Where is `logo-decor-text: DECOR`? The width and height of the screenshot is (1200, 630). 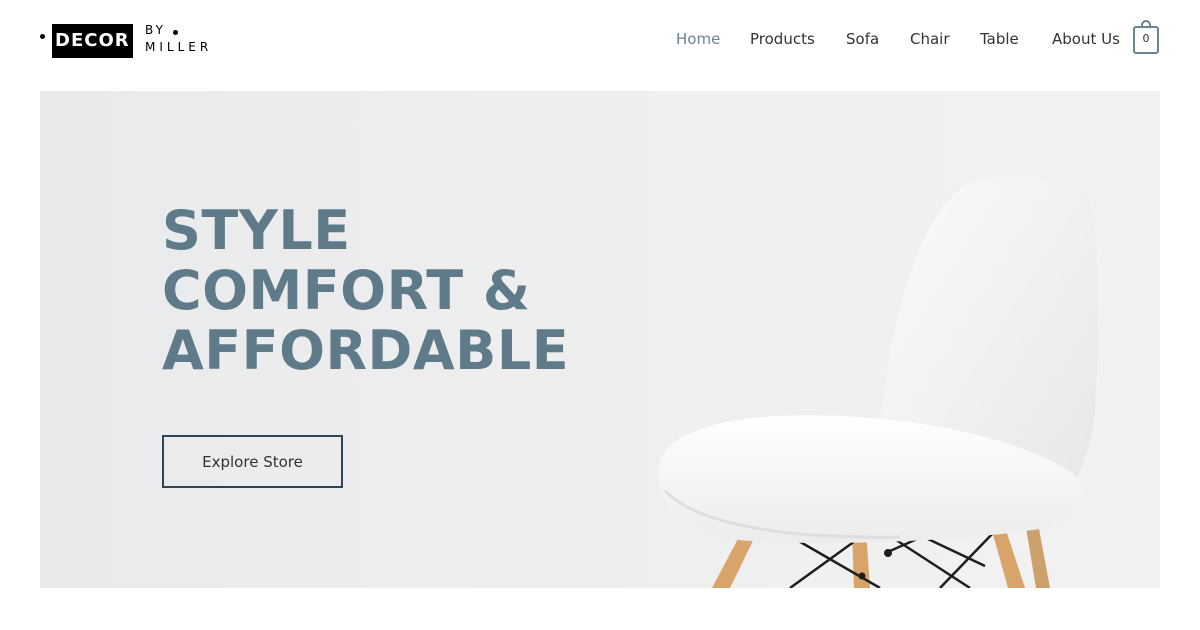 logo-decor-text: DECOR is located at coordinates (92, 41).